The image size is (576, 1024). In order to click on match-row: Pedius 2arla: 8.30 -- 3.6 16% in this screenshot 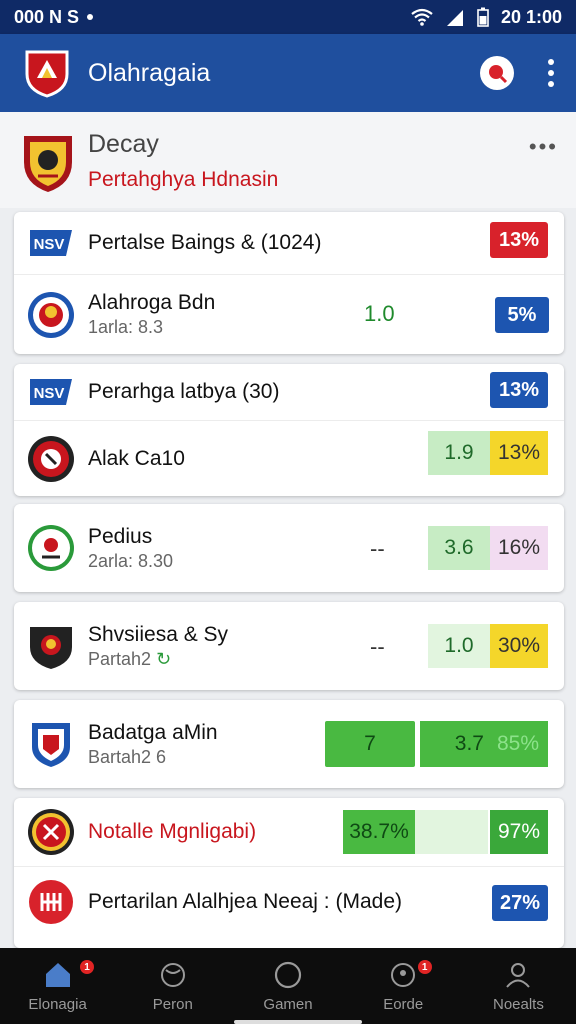, I will do `click(289, 548)`.